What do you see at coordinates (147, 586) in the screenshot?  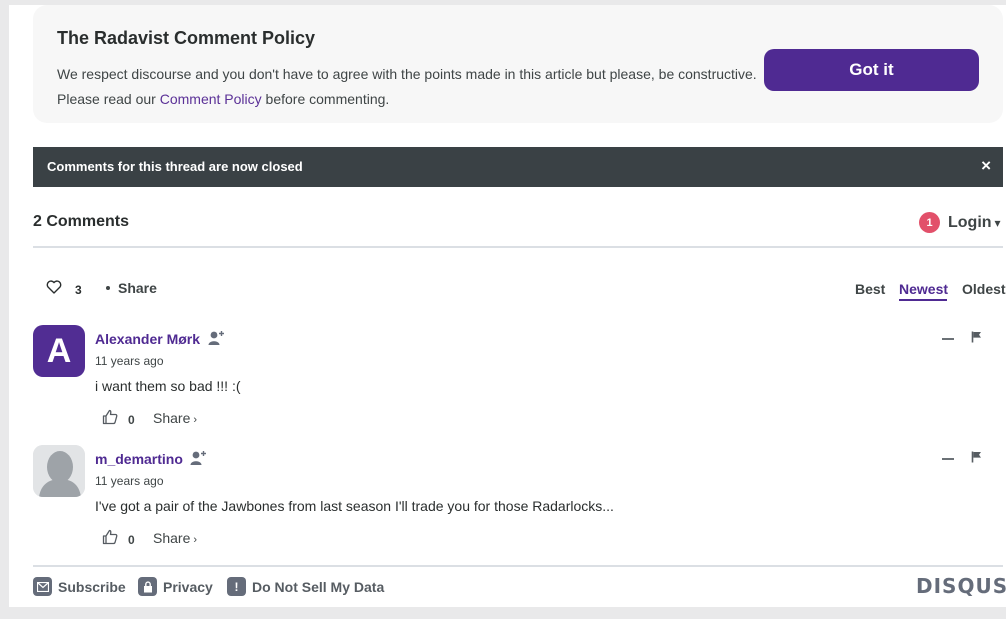 I see `lock-icon` at bounding box center [147, 586].